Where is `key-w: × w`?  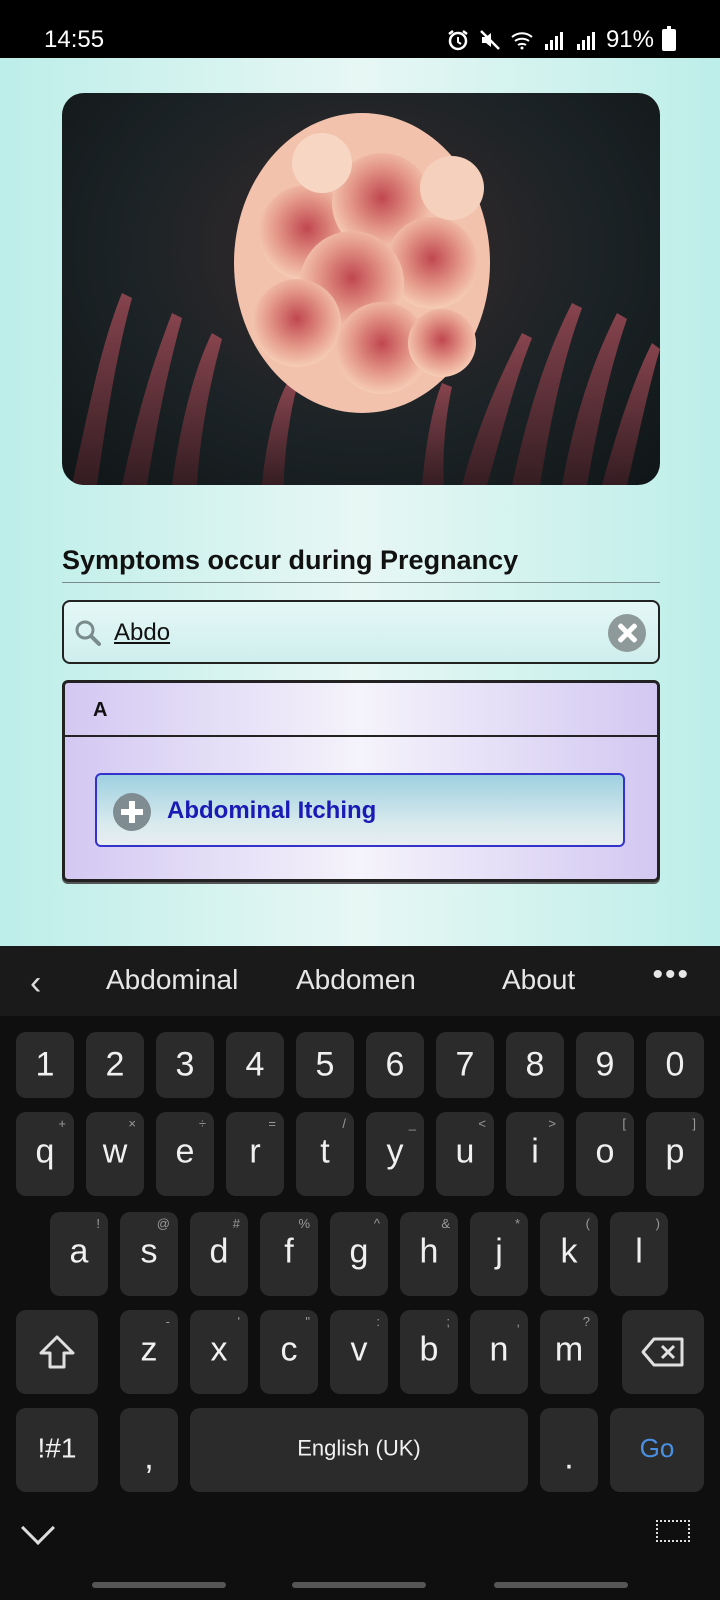
key-w: × w is located at coordinates (115, 1154).